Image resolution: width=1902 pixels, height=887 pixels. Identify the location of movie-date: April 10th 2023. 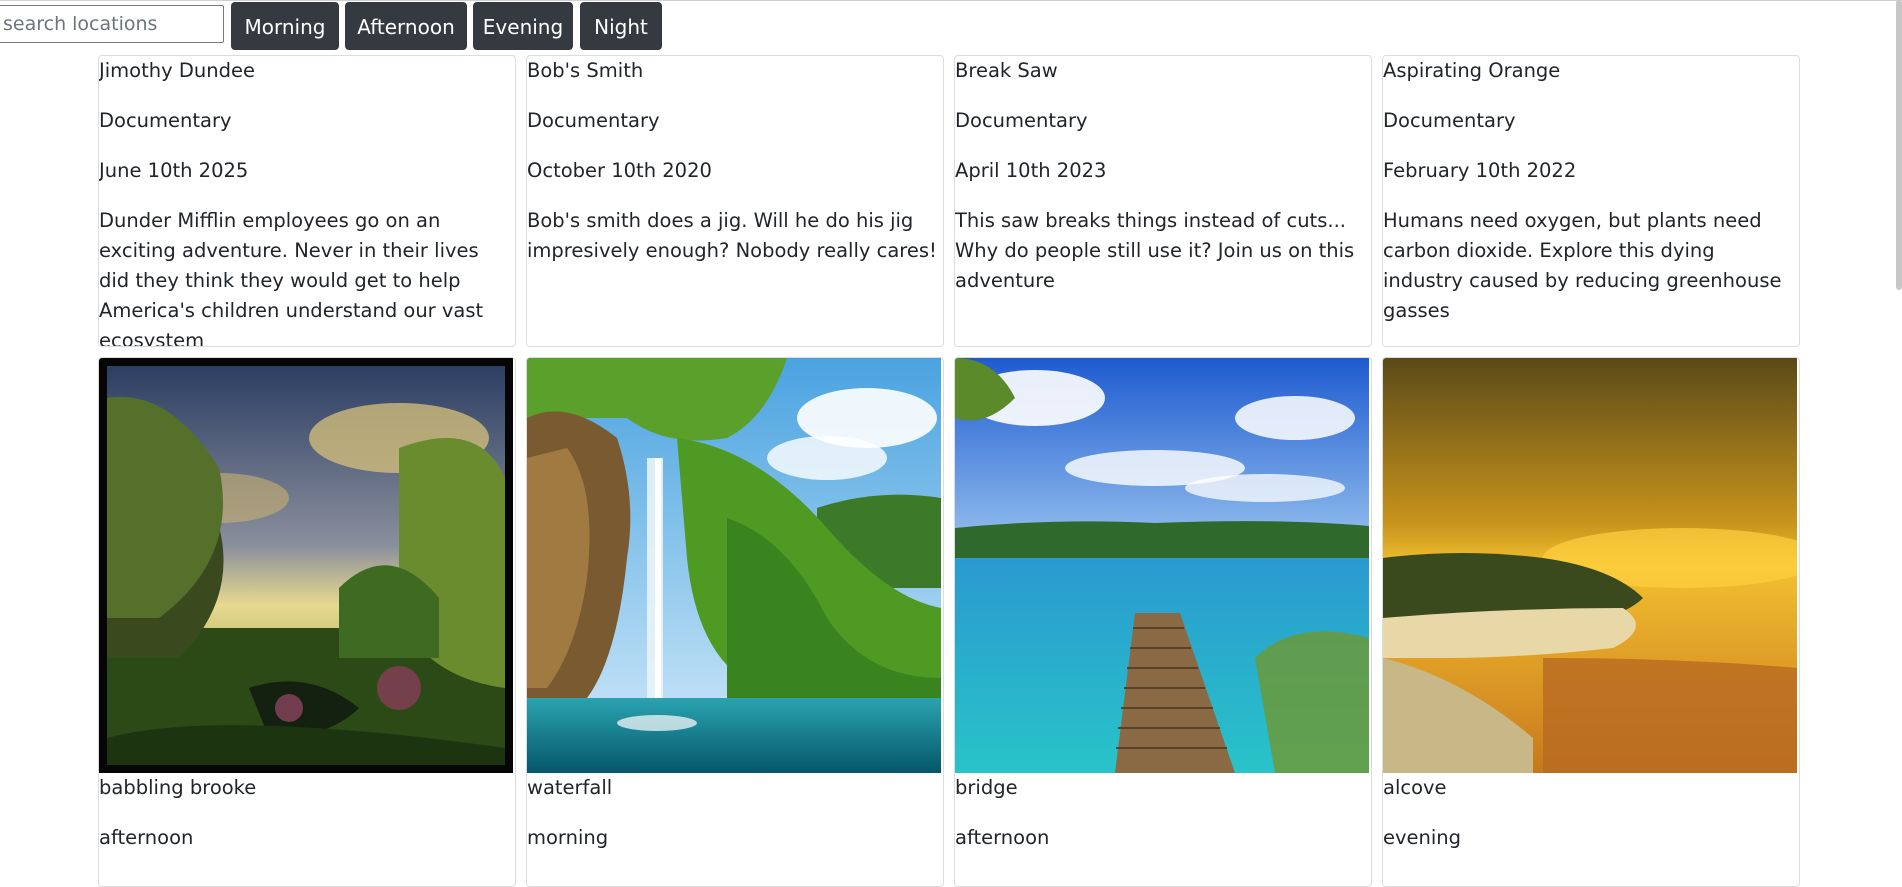
(1031, 170).